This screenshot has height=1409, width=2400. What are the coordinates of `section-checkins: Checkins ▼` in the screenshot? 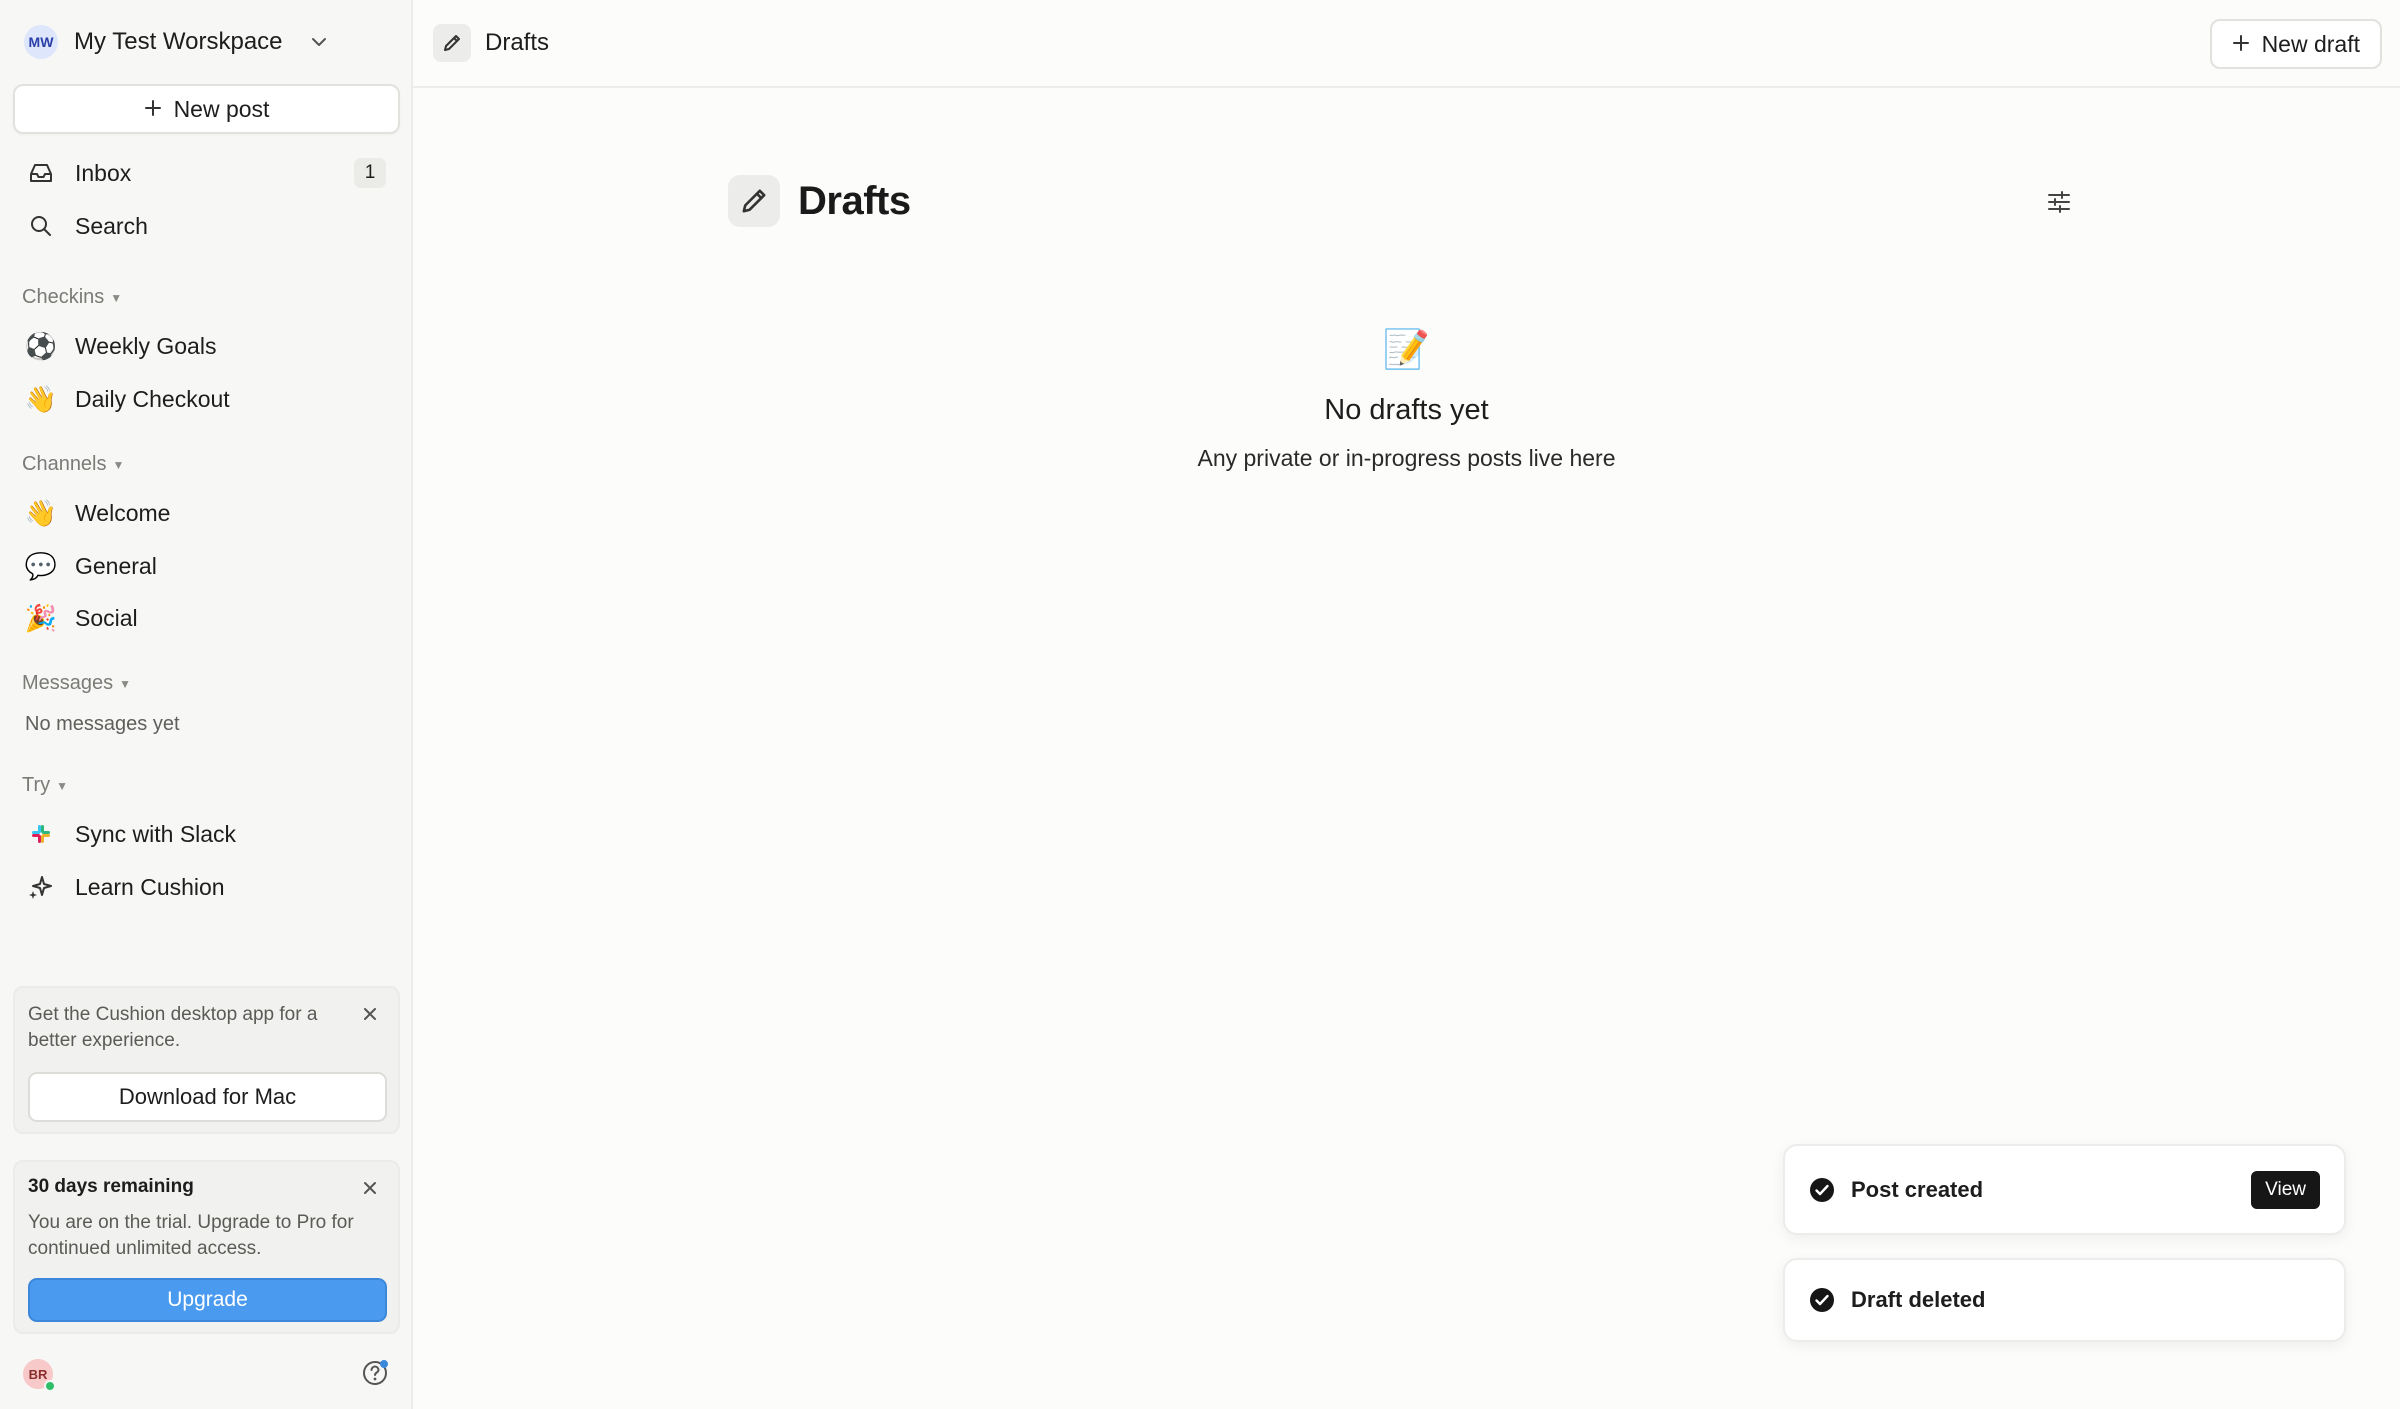 It's located at (72, 297).